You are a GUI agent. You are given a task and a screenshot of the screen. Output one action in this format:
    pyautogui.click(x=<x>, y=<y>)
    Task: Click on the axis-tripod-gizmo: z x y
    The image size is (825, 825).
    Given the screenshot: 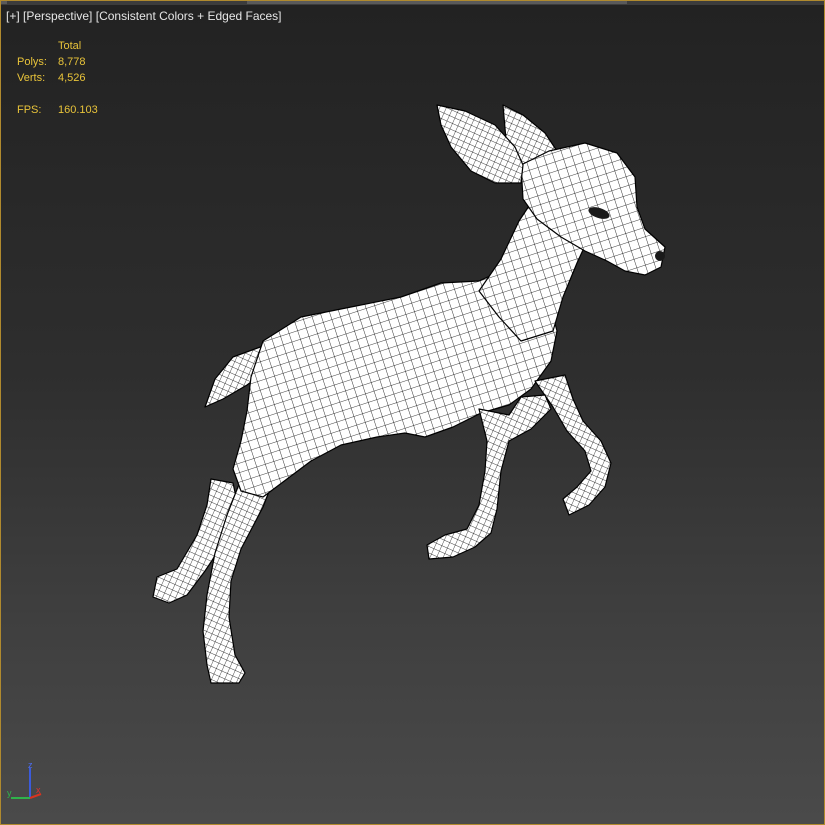 What is the action you would take?
    pyautogui.click(x=24, y=779)
    